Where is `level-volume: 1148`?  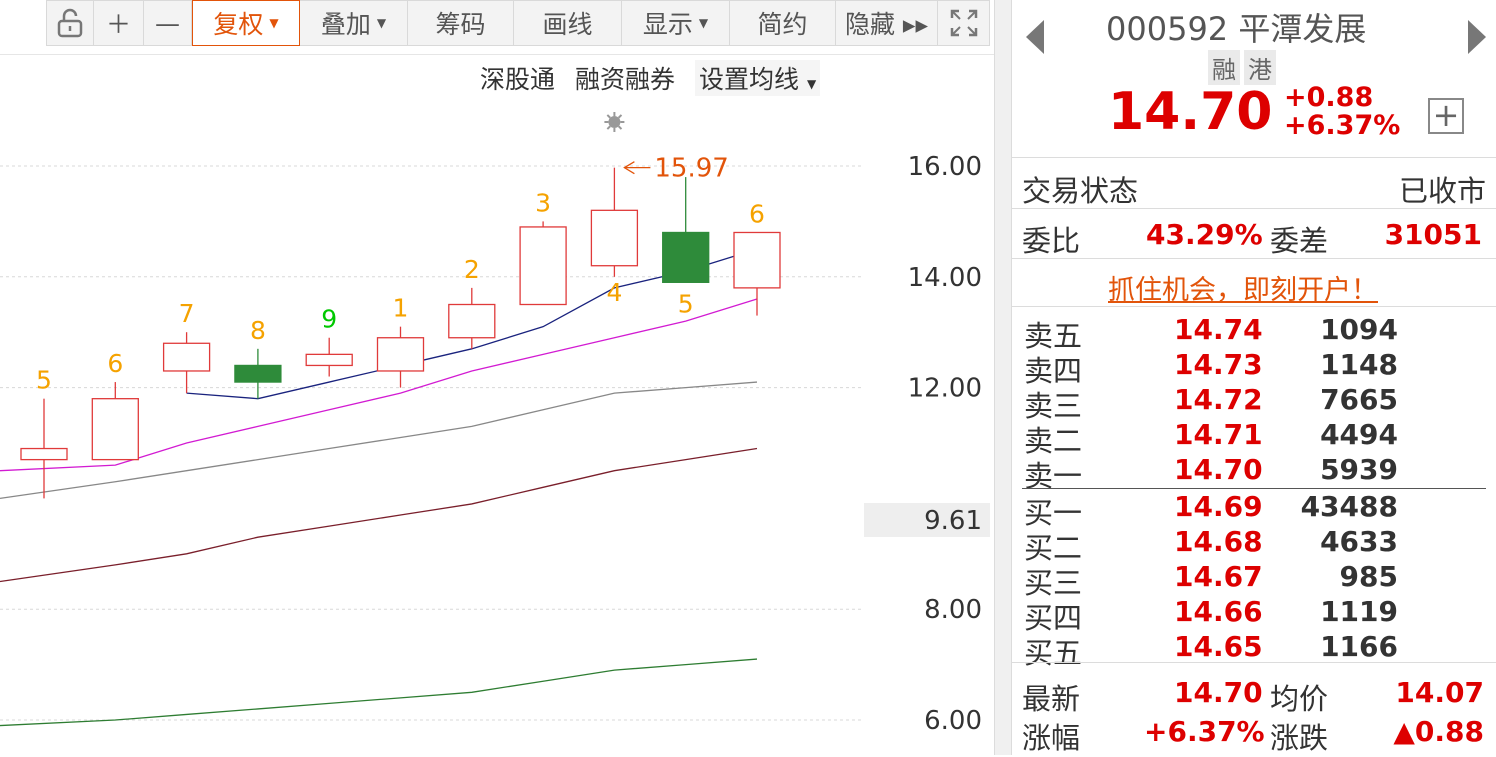
level-volume: 1148 is located at coordinates (1359, 364).